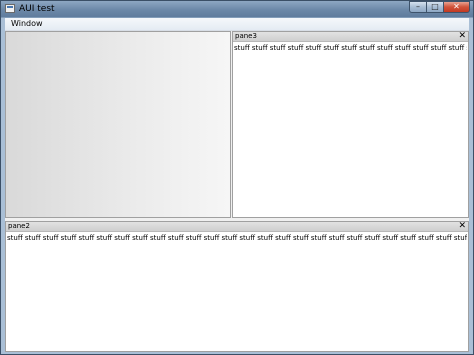  What do you see at coordinates (237, 227) in the screenshot?
I see `pane2-caption: pane2 ✕` at bounding box center [237, 227].